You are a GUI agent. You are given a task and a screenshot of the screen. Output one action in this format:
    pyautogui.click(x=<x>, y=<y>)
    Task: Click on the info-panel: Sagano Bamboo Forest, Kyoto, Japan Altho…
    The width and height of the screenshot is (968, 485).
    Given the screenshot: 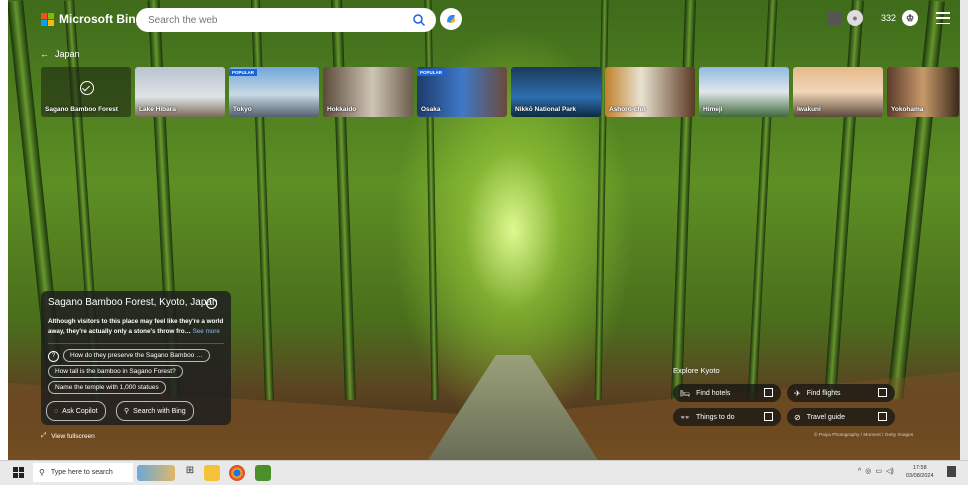 What is the action you would take?
    pyautogui.click(x=136, y=358)
    